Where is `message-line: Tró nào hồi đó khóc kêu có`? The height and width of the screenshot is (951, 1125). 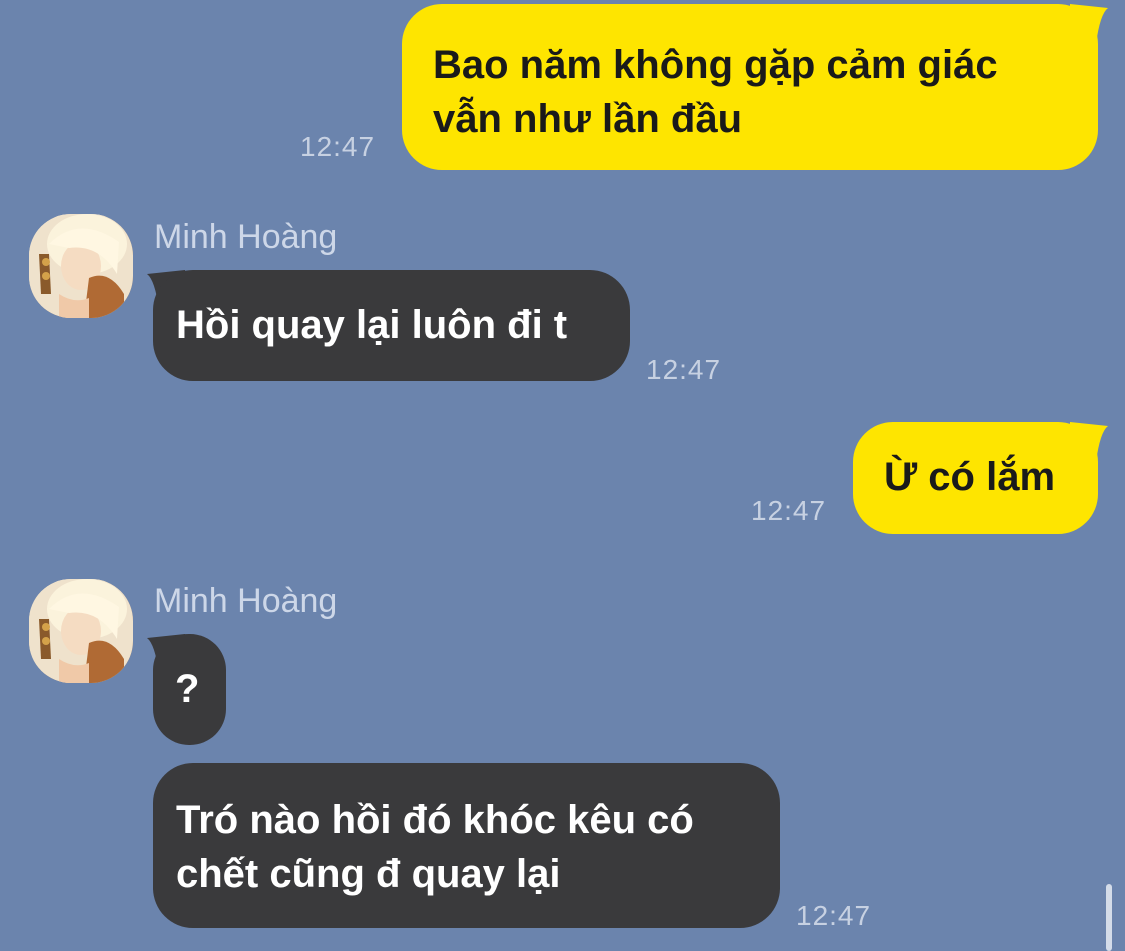
message-line: Tró nào hồi đó khóc kêu có is located at coordinates (435, 820).